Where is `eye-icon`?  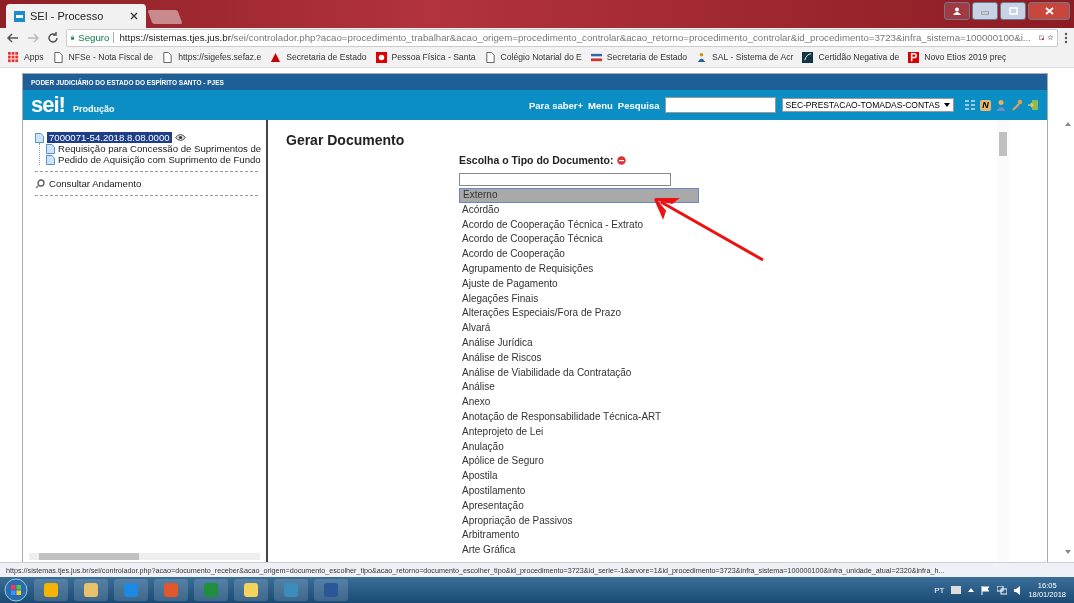 eye-icon is located at coordinates (180, 137).